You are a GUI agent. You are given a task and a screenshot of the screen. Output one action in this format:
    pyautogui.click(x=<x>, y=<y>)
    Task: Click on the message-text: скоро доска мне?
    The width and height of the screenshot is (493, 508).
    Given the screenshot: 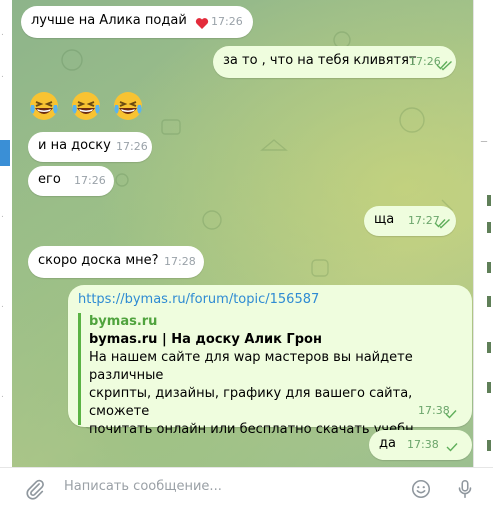 What is the action you would take?
    pyautogui.click(x=98, y=260)
    